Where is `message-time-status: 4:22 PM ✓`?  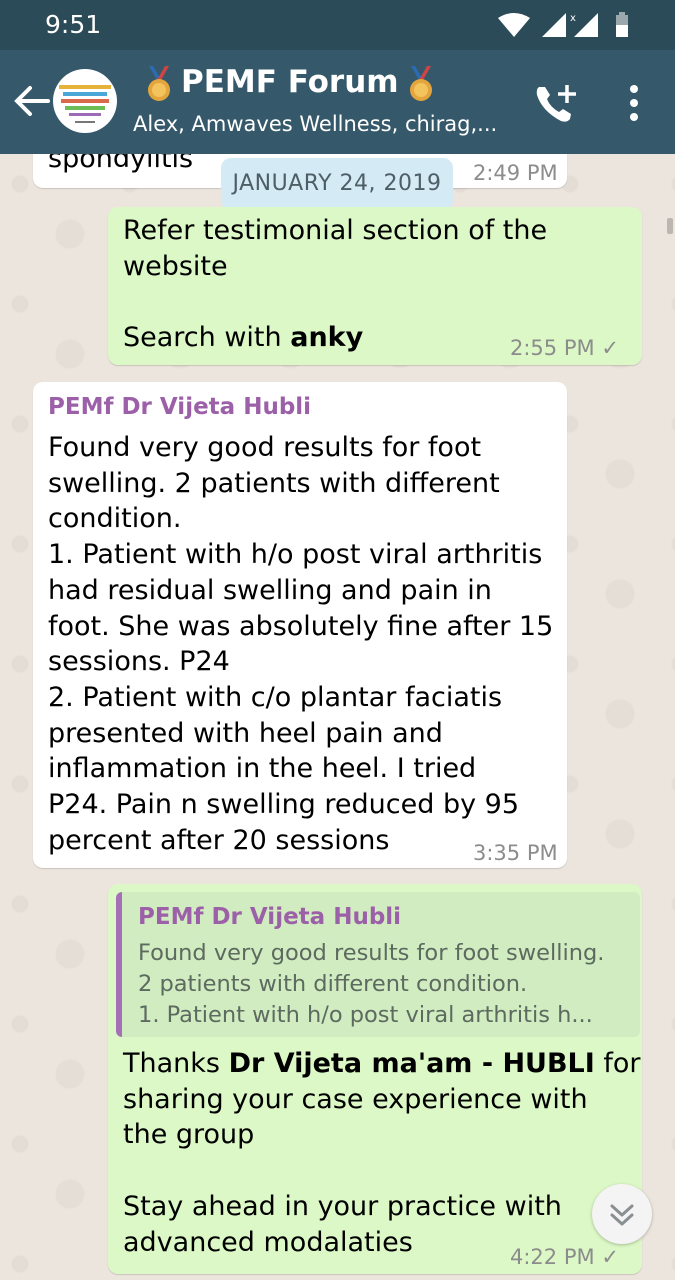
message-time-status: 4:22 PM ✓ is located at coordinates (564, 1258).